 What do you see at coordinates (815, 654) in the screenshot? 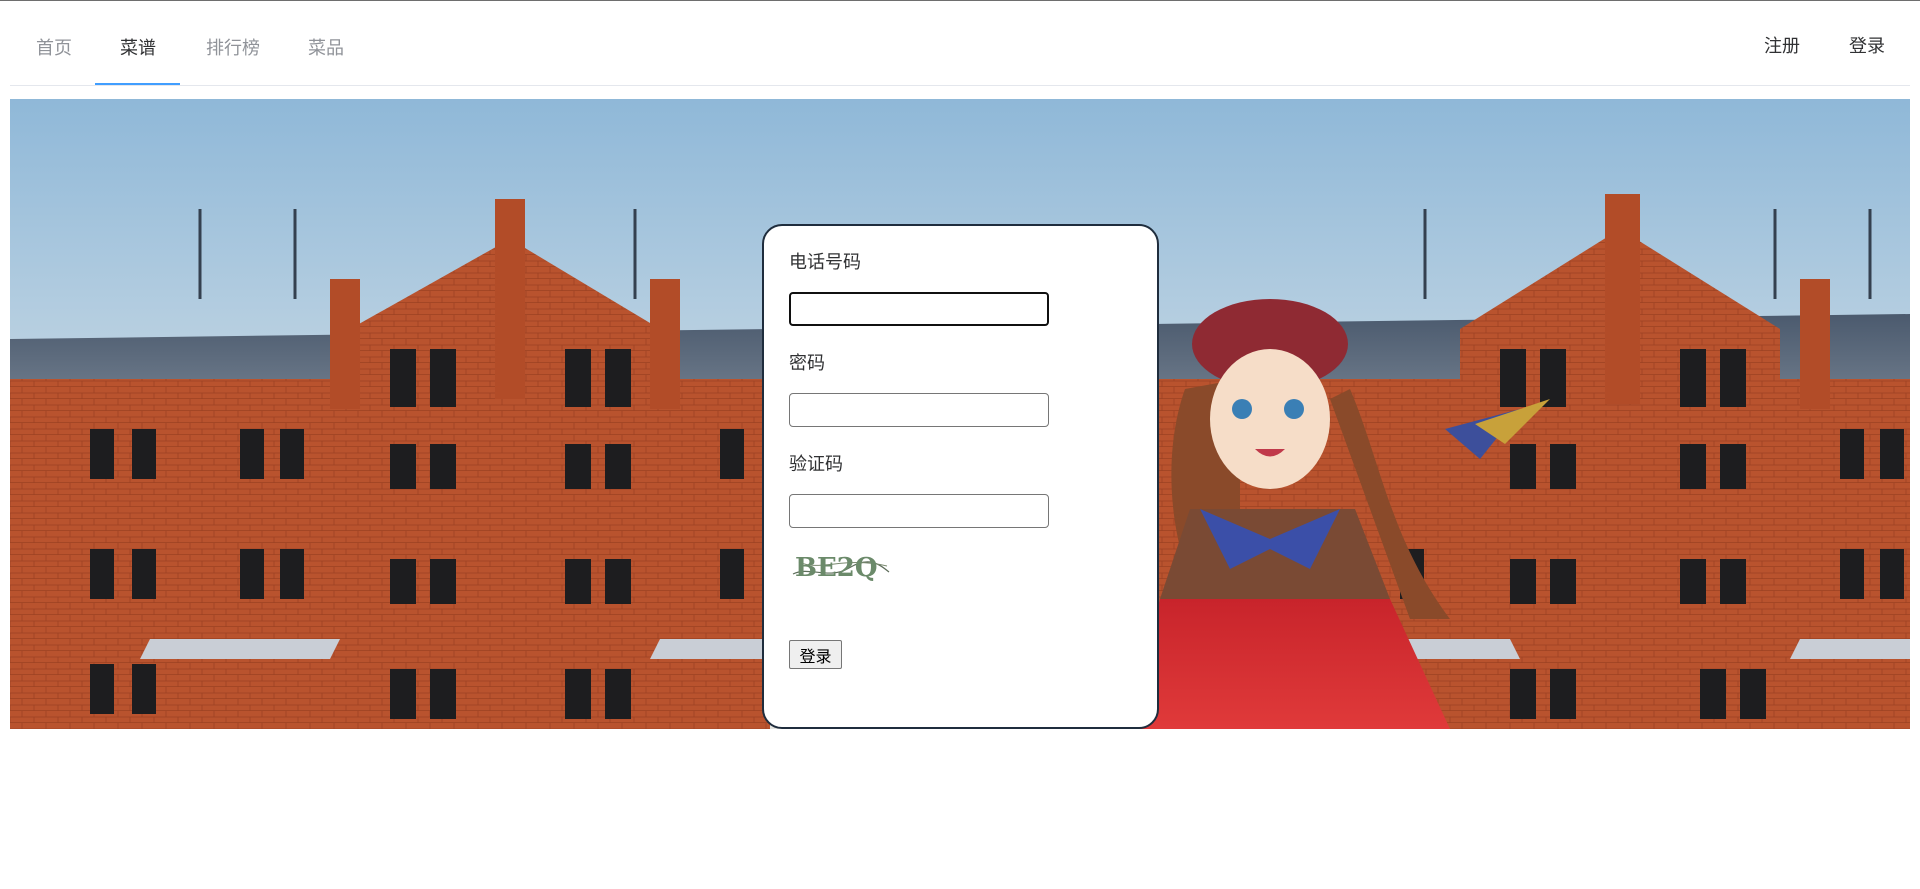
I see `login-submit-button: 登录` at bounding box center [815, 654].